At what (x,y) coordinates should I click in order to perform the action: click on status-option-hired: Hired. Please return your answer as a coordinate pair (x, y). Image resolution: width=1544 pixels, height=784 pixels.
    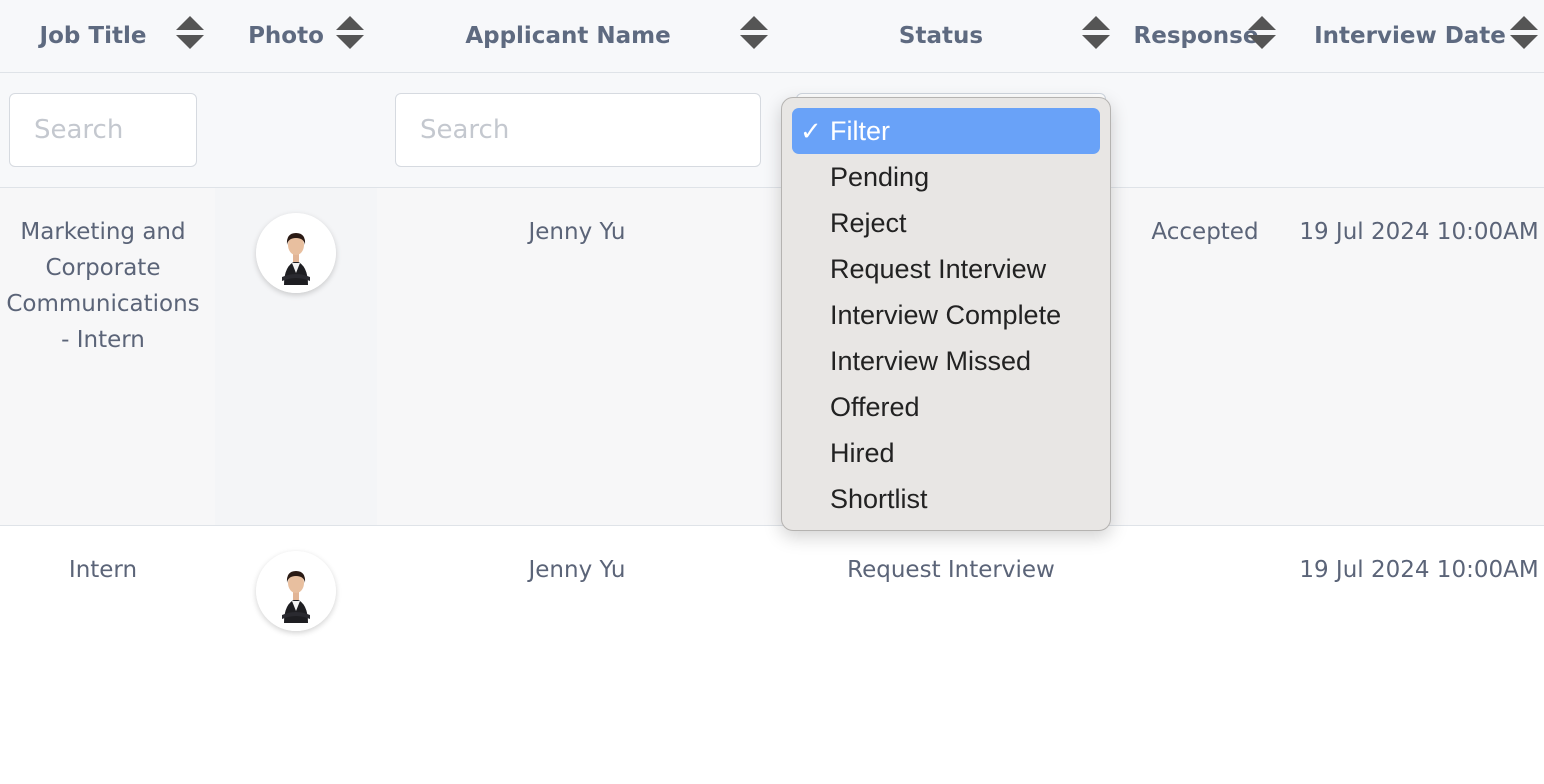
    Looking at the image, I should click on (946, 453).